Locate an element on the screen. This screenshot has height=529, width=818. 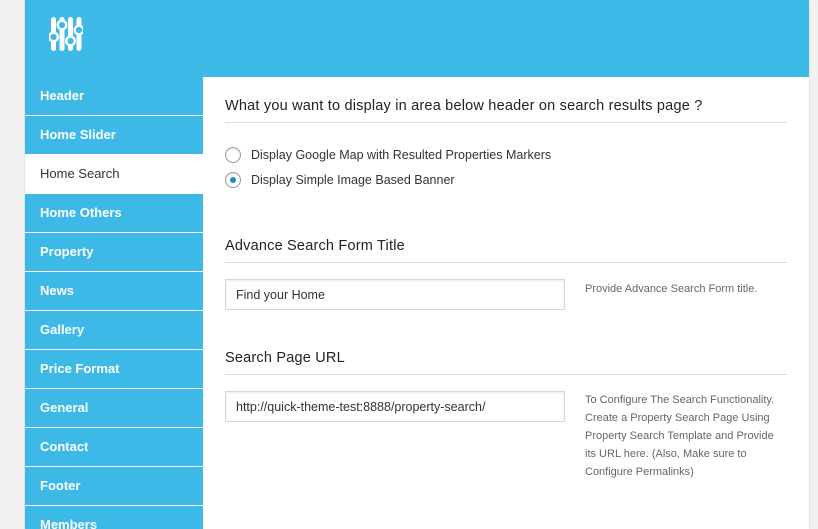
sidebar-item-home-search: Home Search is located at coordinates (114, 174).